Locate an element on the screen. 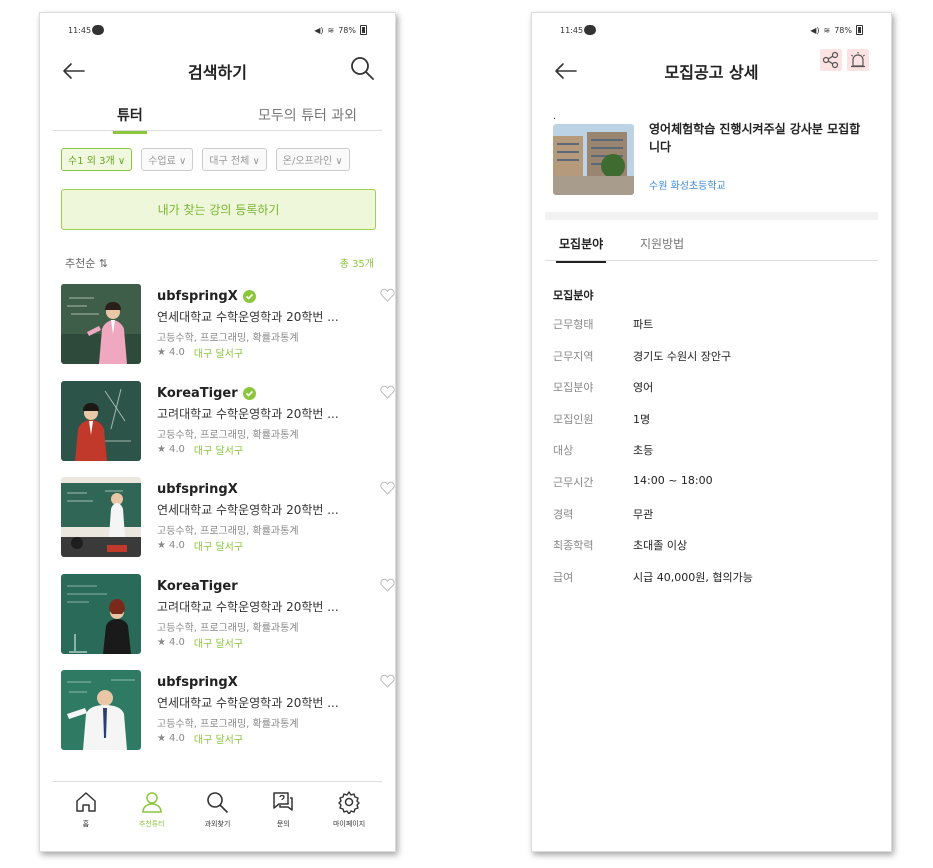 The image size is (933, 868). job-summary: . 영어체험학습 진행시켜주실 강사분 모집합니다 수원 화성초등학교 is located at coordinates (713, 158).